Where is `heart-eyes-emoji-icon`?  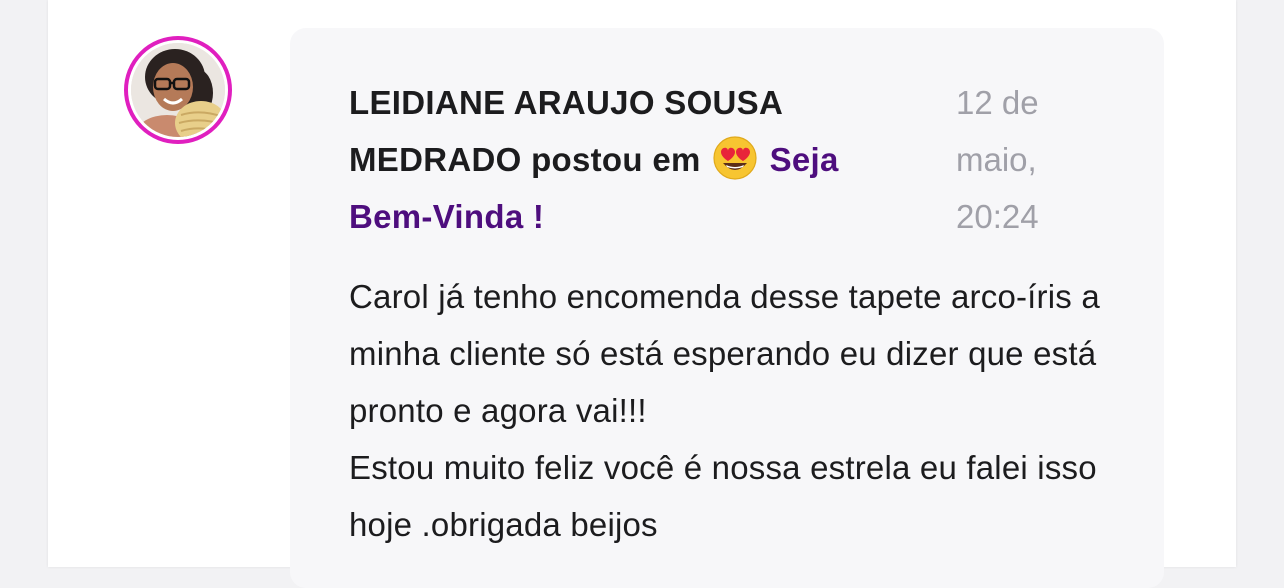
heart-eyes-emoji-icon is located at coordinates (735, 158).